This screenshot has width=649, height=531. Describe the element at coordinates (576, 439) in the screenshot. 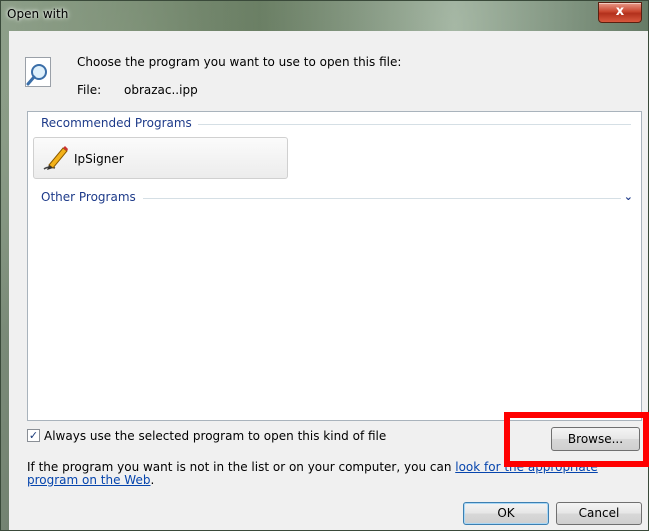

I see `browse-highlight-box` at that location.